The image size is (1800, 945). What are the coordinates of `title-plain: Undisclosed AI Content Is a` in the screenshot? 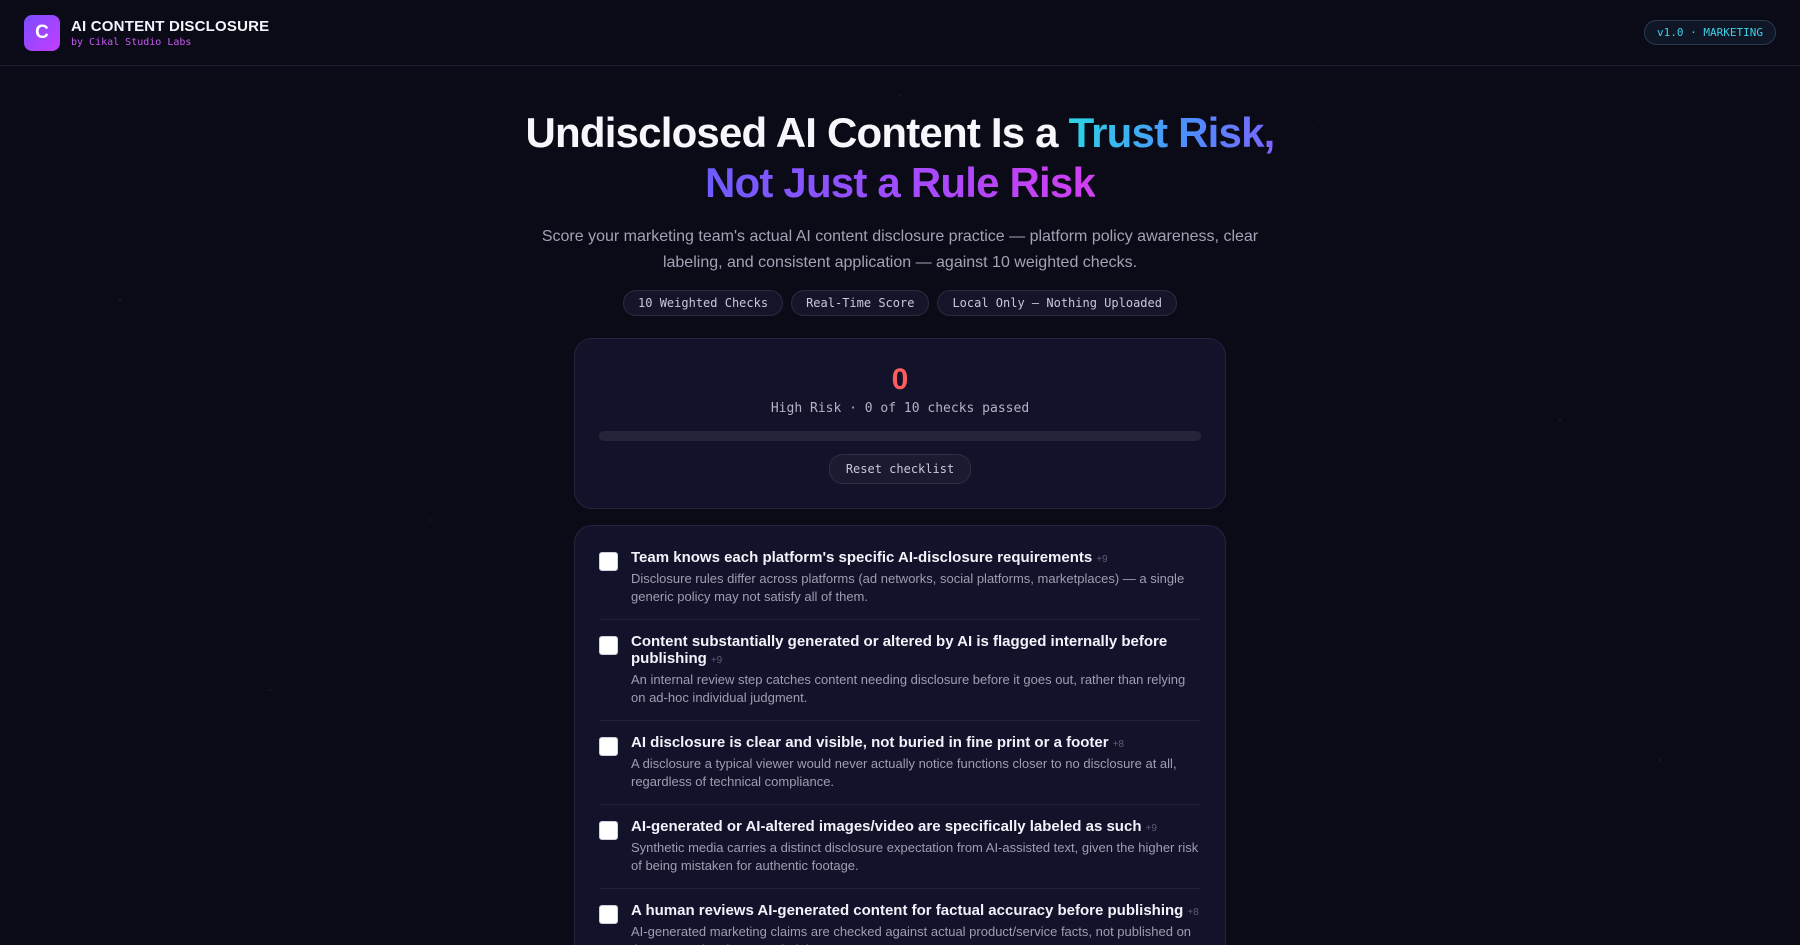 It's located at (797, 132).